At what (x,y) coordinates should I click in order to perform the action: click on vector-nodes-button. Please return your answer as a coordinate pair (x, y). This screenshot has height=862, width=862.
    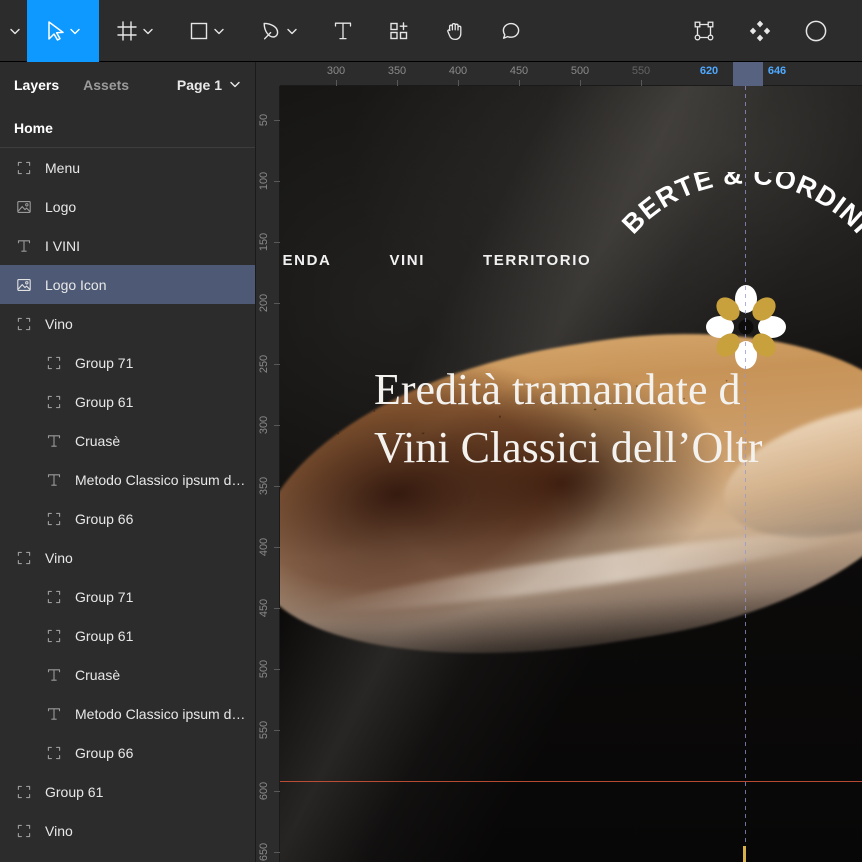
    Looking at the image, I should click on (704, 31).